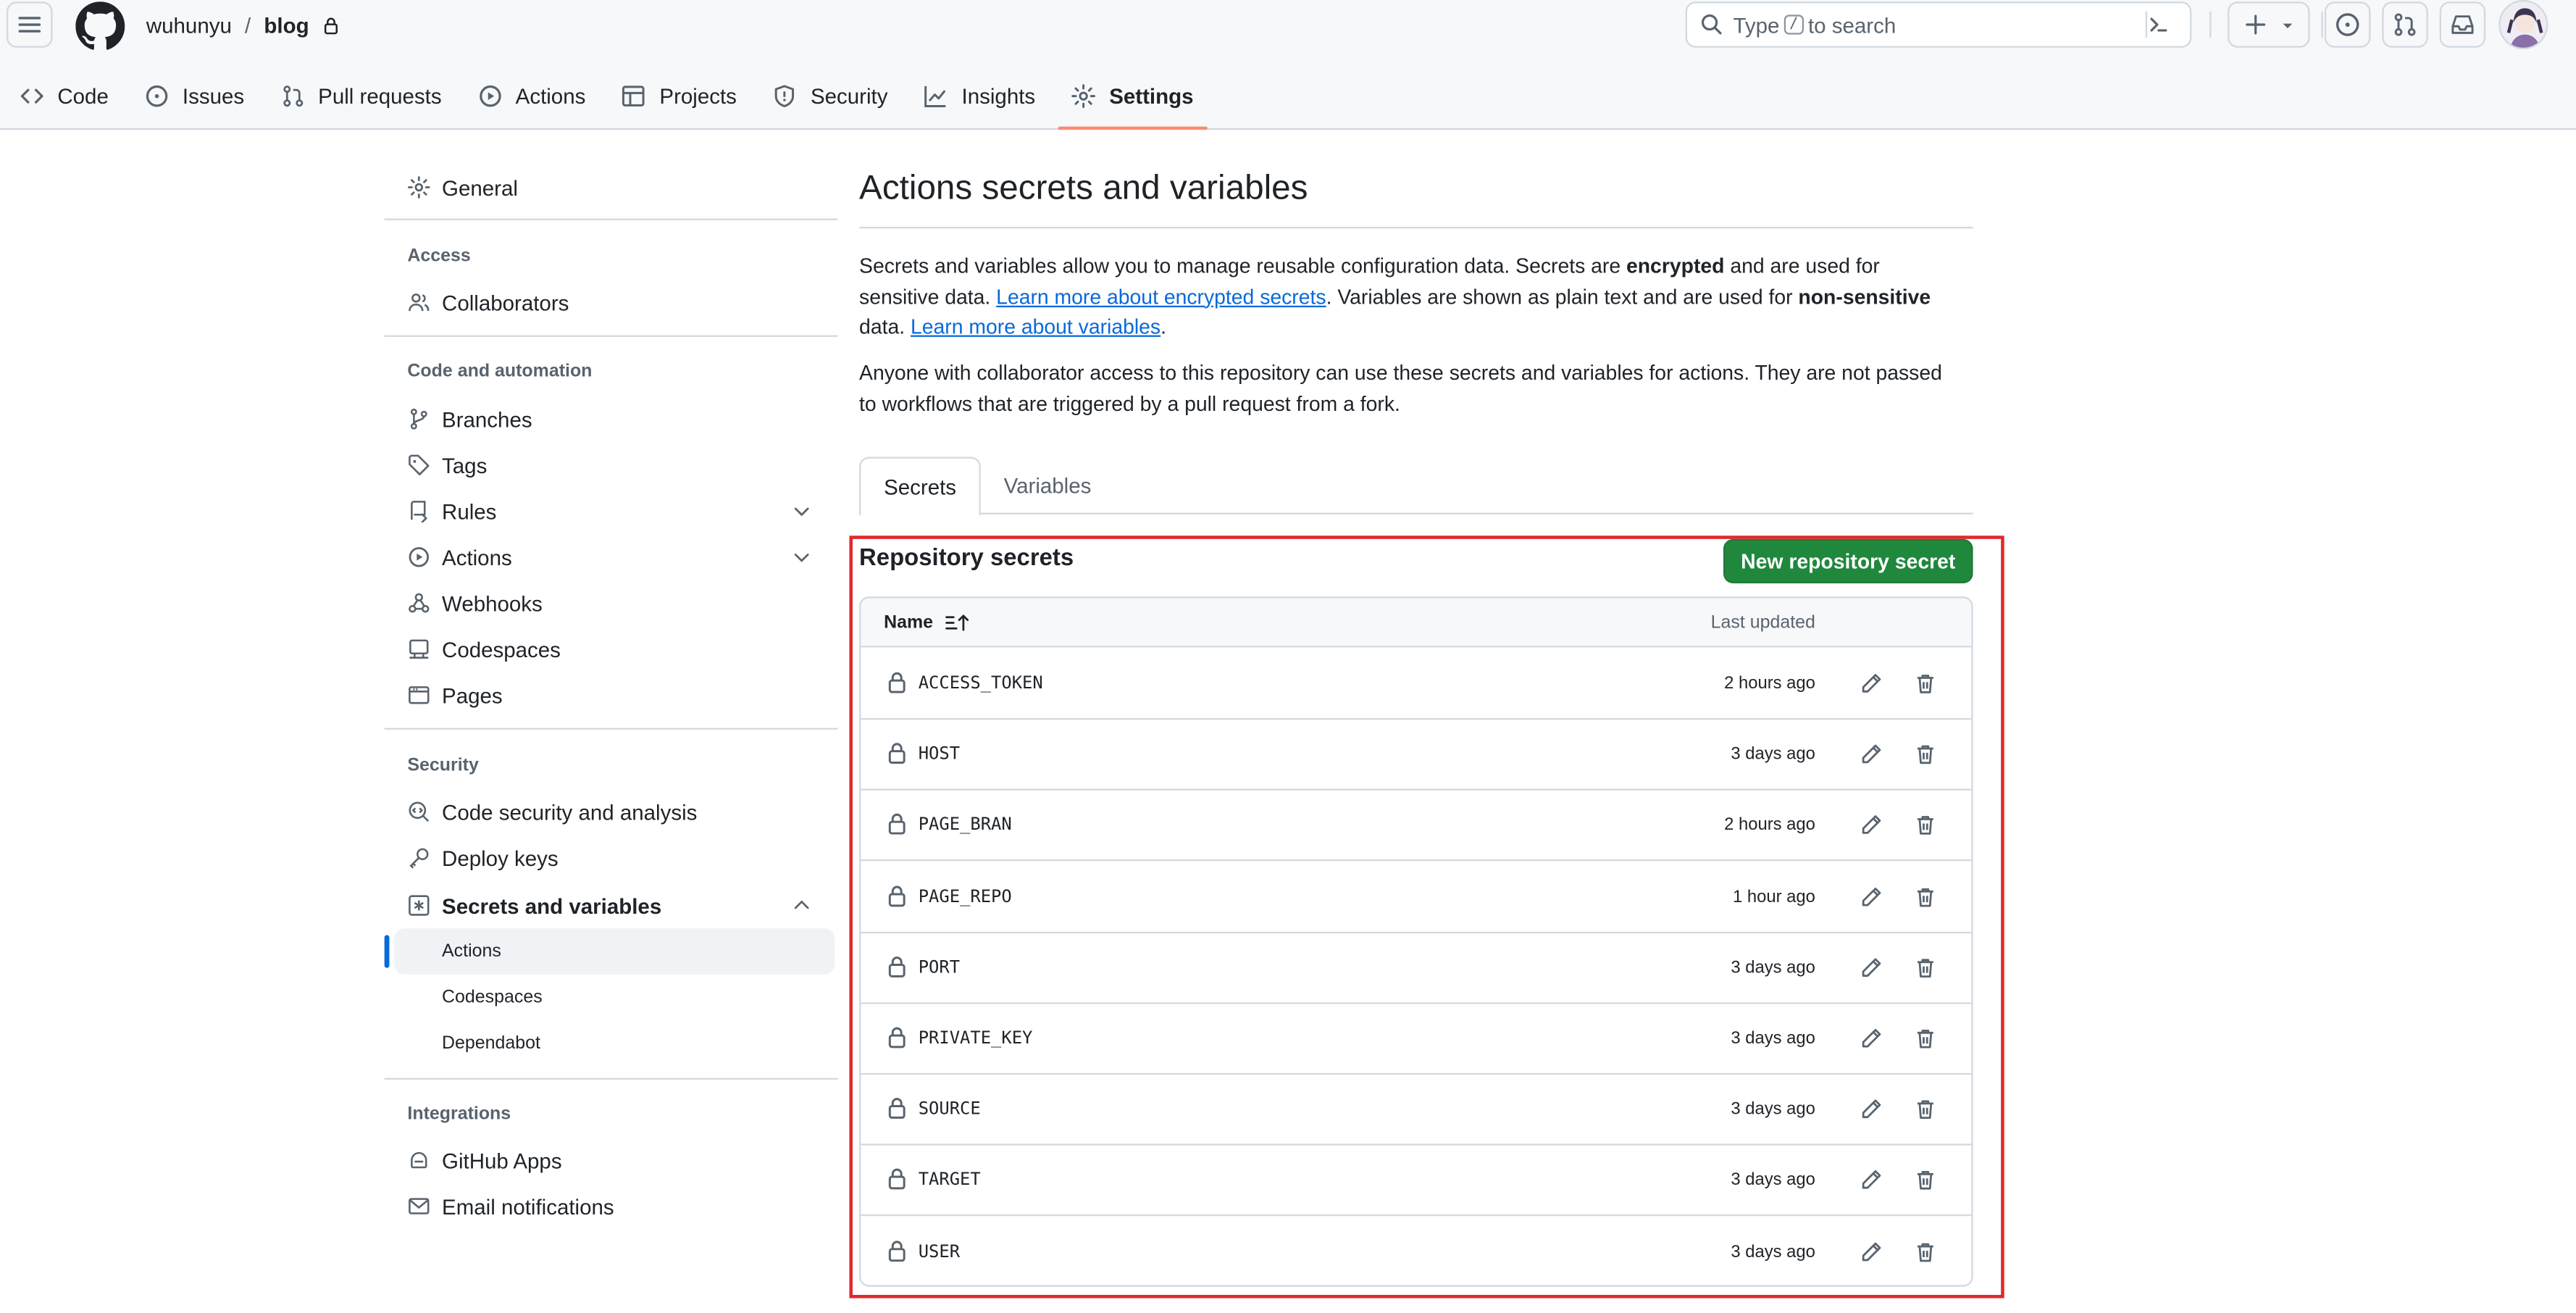 The height and width of the screenshot is (1313, 2576). Describe the element at coordinates (419, 695) in the screenshot. I see `browser-icon` at that location.